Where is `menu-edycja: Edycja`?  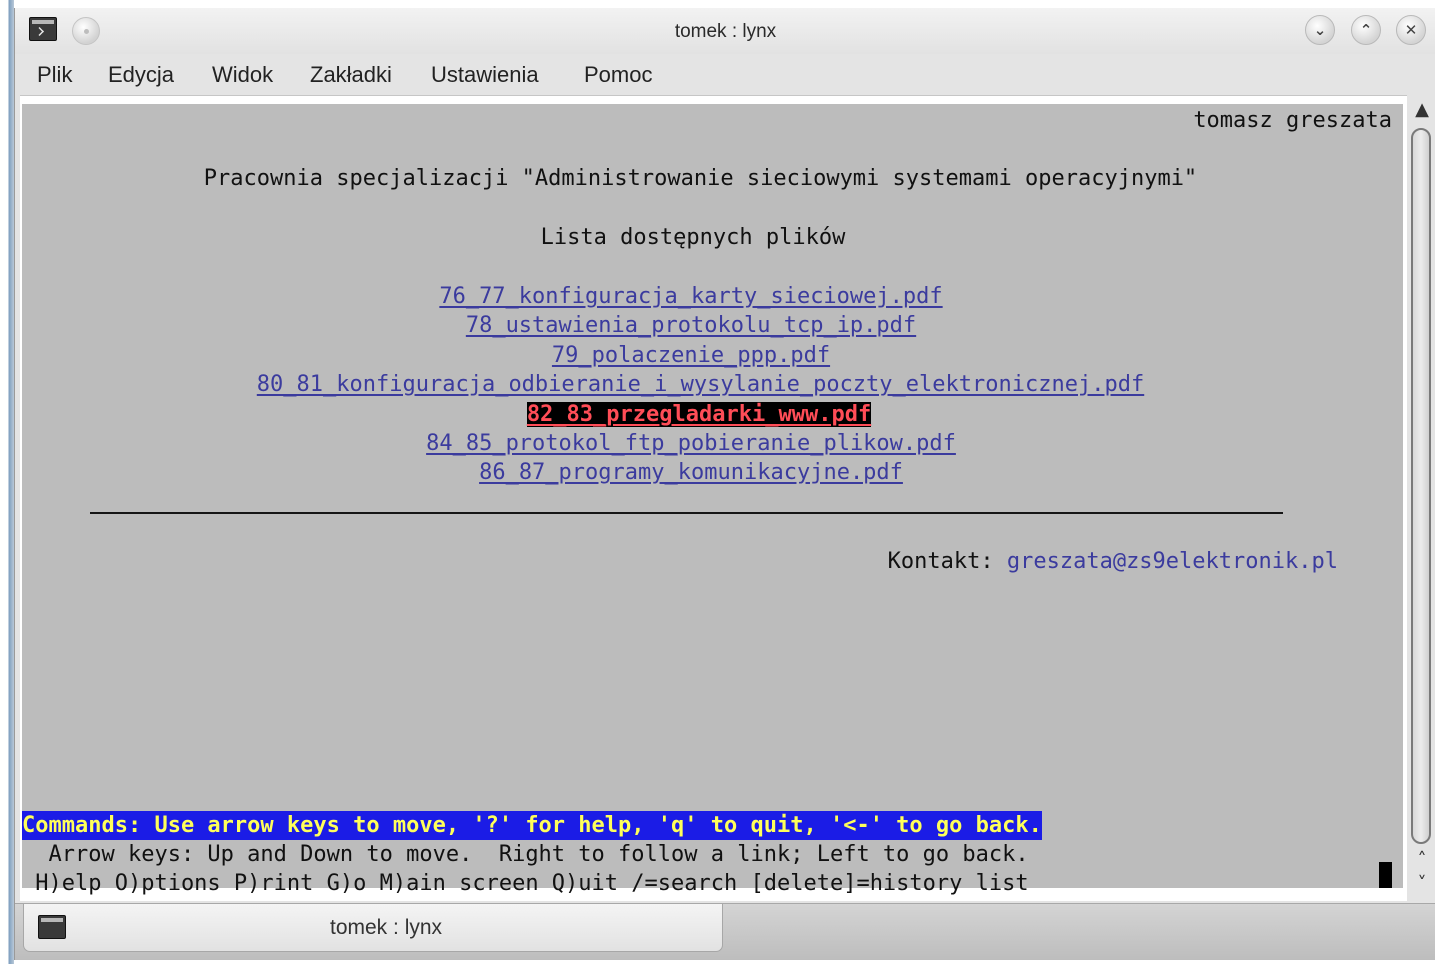
menu-edycja: Edycja is located at coordinates (141, 75).